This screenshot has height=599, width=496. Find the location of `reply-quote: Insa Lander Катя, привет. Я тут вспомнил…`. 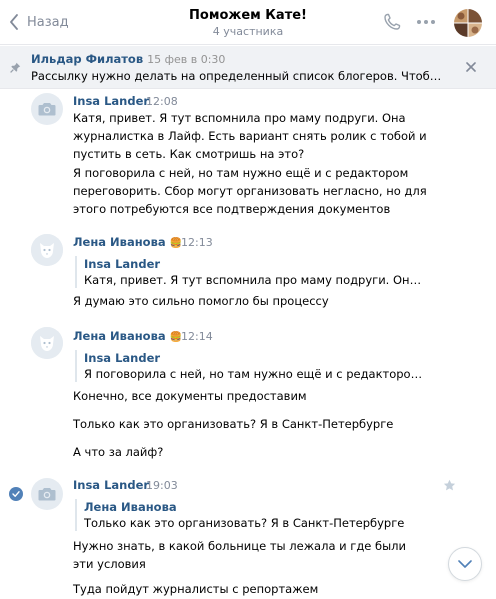

reply-quote: Insa Lander Катя, привет. Я тут вспомнил… is located at coordinates (250, 272).